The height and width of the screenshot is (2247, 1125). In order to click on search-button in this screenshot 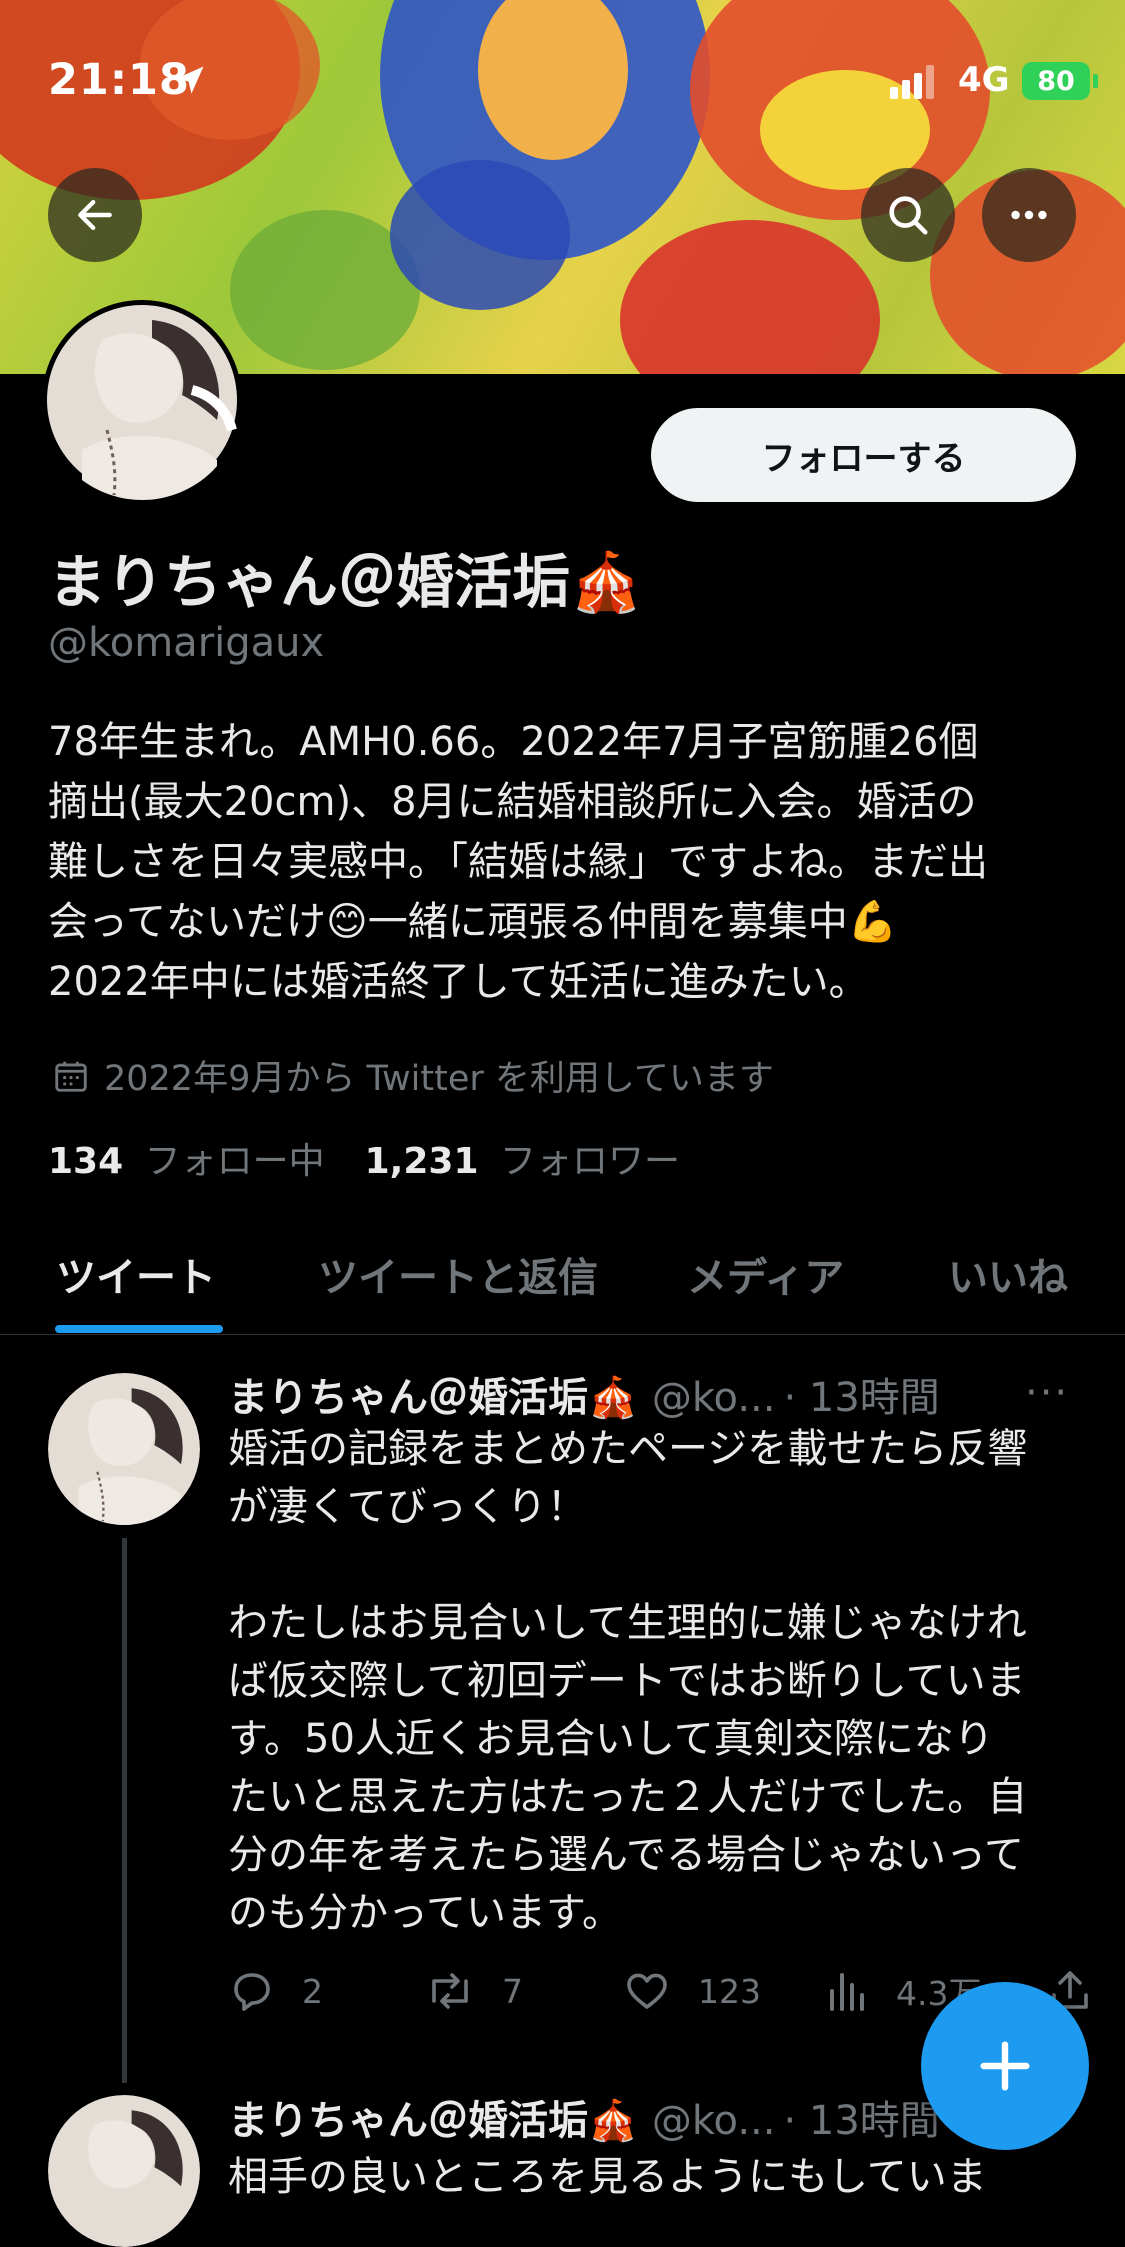, I will do `click(908, 215)`.